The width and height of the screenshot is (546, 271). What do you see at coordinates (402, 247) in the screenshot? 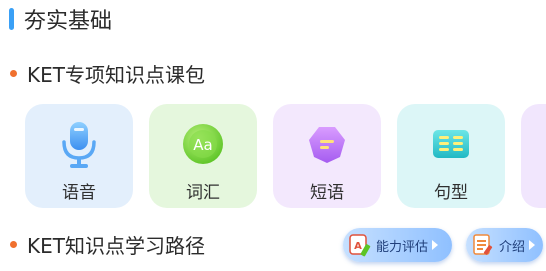
I see `assessment-label: 能力评估` at bounding box center [402, 247].